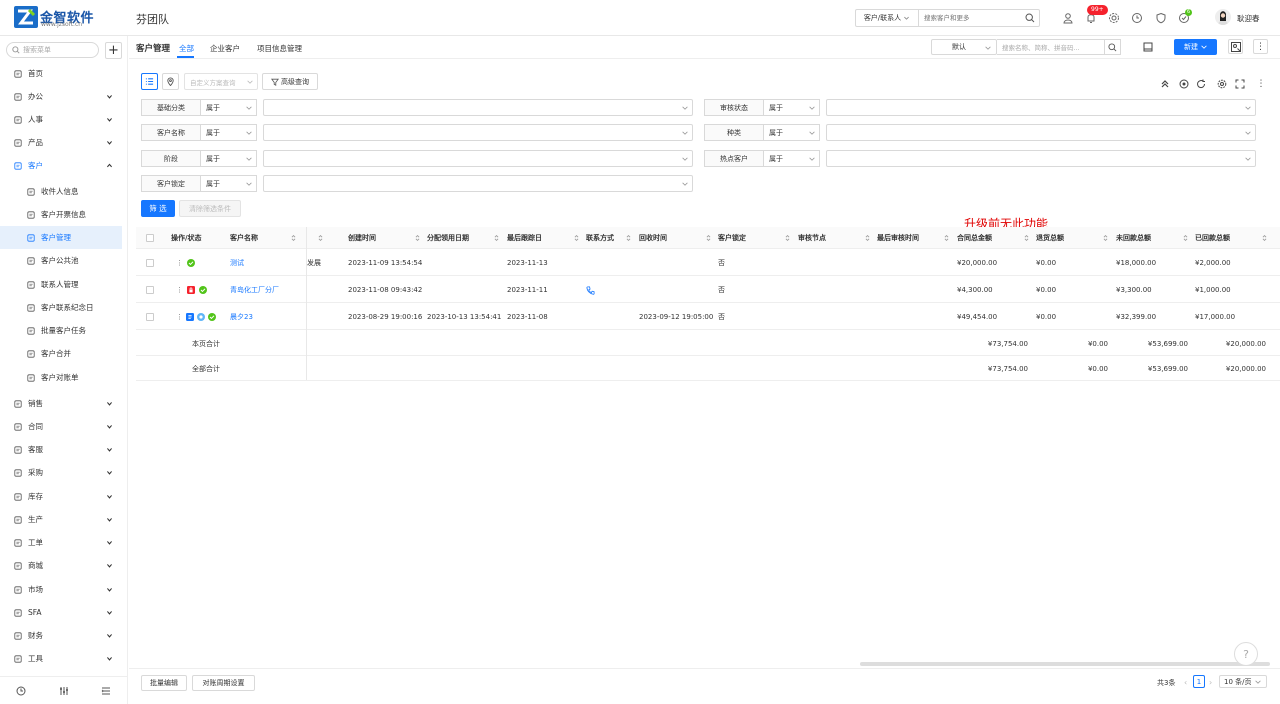  I want to click on add-circle-icon, so click(1184, 84).